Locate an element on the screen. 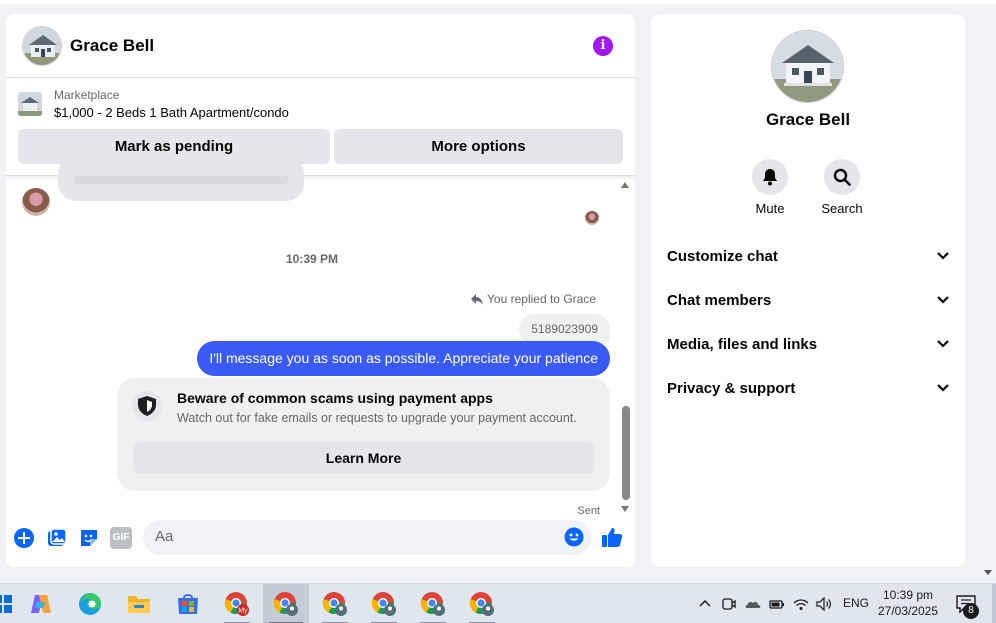 Image resolution: width=996 pixels, height=623 pixels. taskbar-copilot is located at coordinates (41, 603).